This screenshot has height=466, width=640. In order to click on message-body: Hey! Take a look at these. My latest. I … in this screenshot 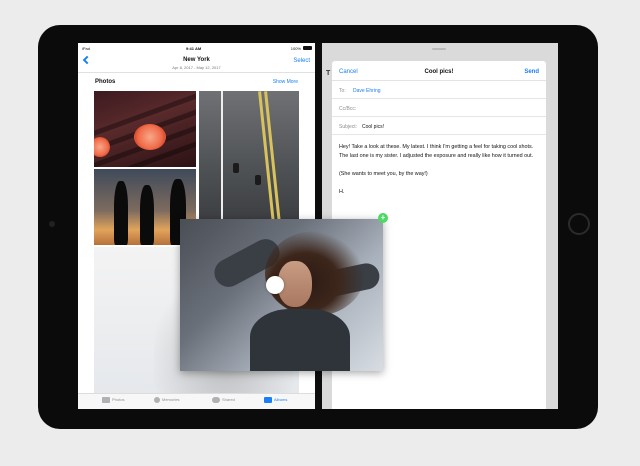, I will do `click(440, 174)`.